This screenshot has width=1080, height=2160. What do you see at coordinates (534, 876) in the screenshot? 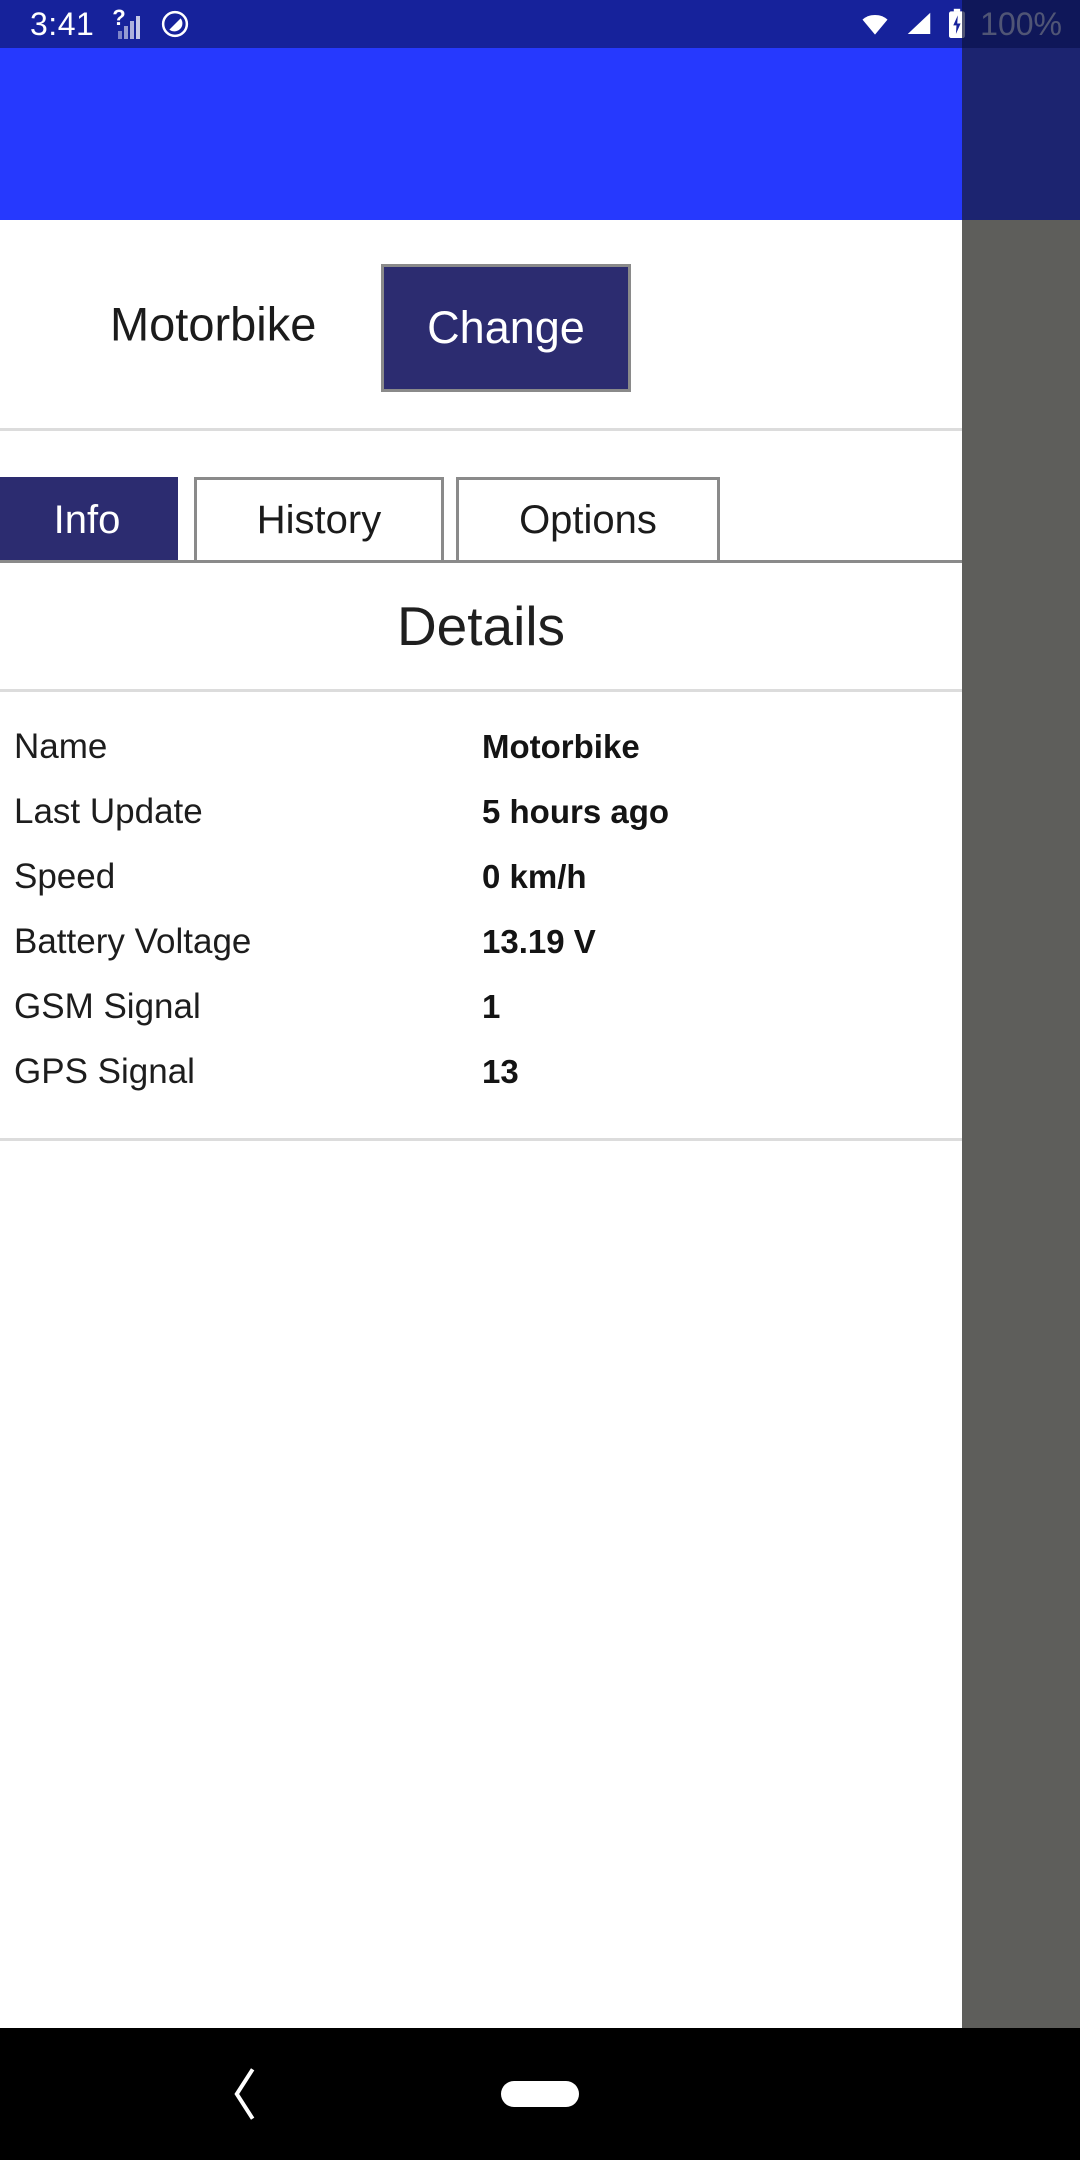
I see `row-value: 0 km/h` at bounding box center [534, 876].